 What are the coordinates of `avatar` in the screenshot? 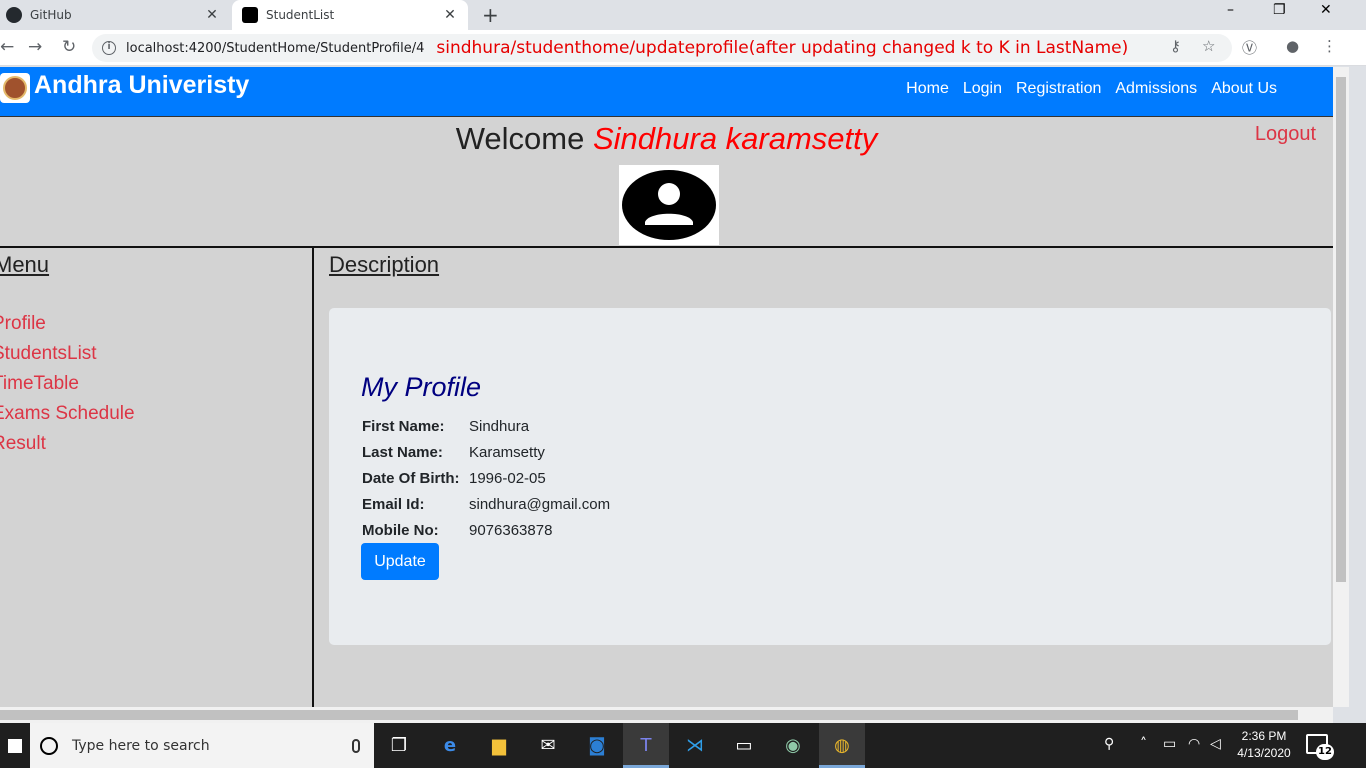 It's located at (669, 205).